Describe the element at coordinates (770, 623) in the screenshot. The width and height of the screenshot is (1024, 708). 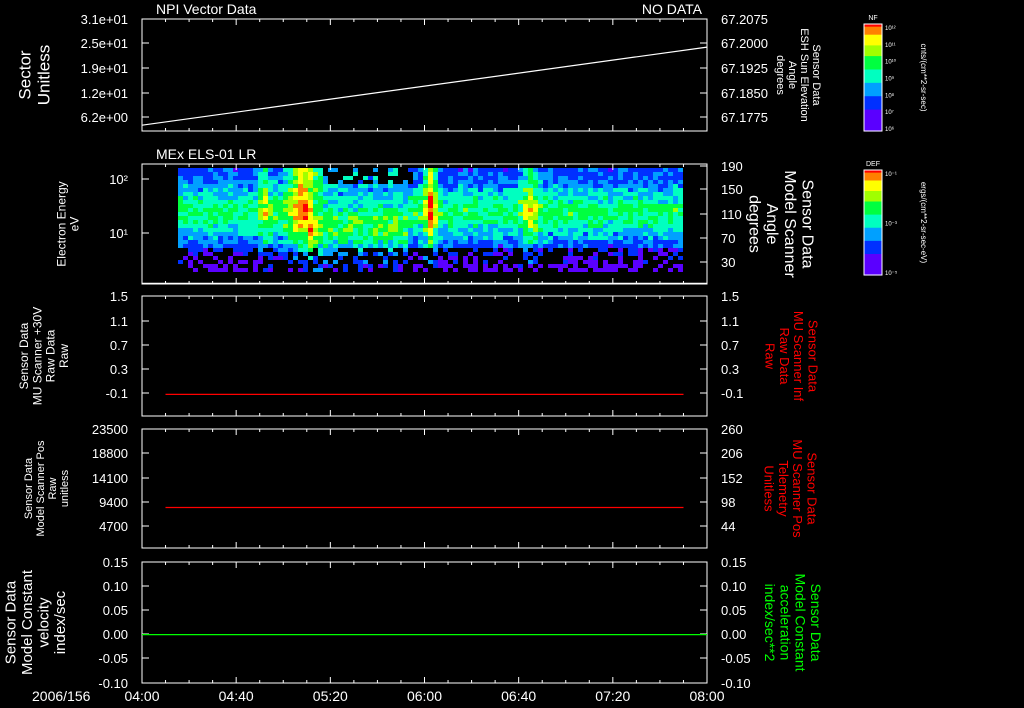
I see `right-axis-label-line: index/sec**2` at that location.